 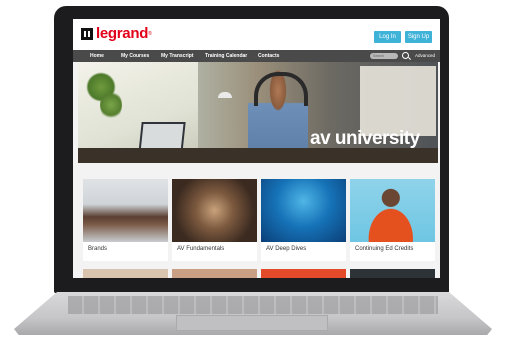 What do you see at coordinates (98, 249) in the screenshot?
I see `card-label: Brands` at bounding box center [98, 249].